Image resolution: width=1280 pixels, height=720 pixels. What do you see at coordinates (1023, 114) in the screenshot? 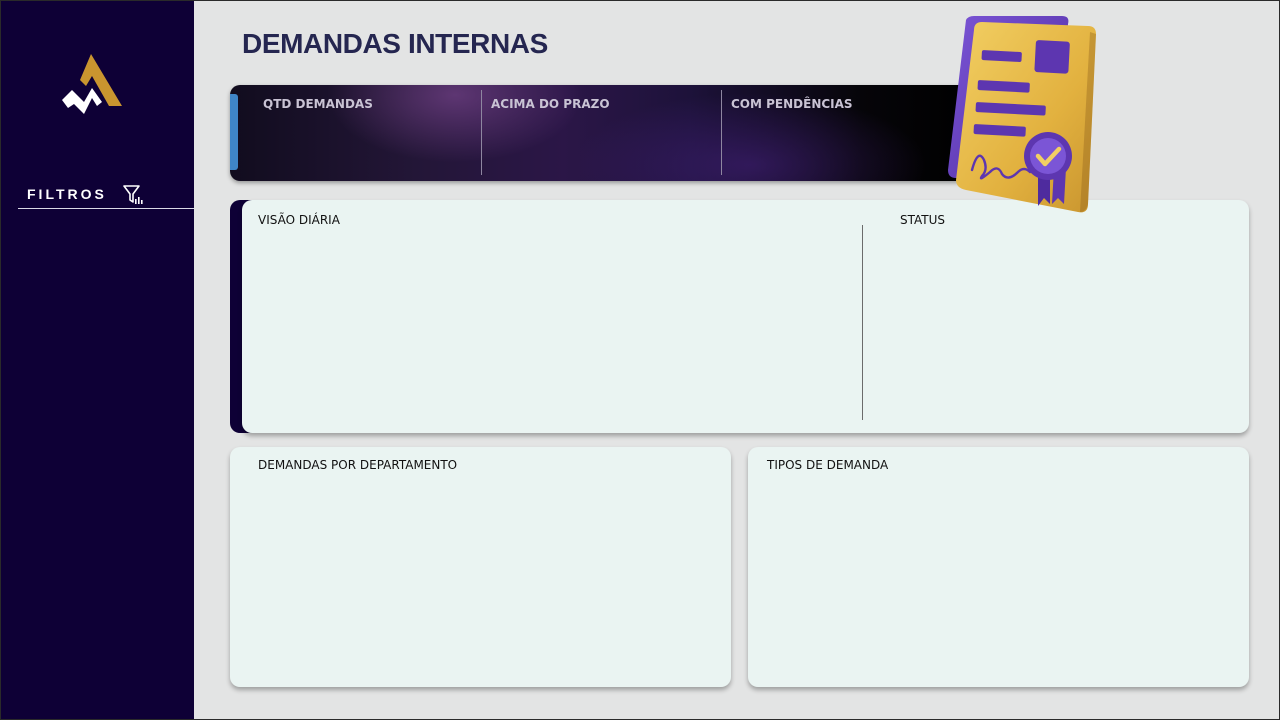
I see `certificate-icon` at bounding box center [1023, 114].